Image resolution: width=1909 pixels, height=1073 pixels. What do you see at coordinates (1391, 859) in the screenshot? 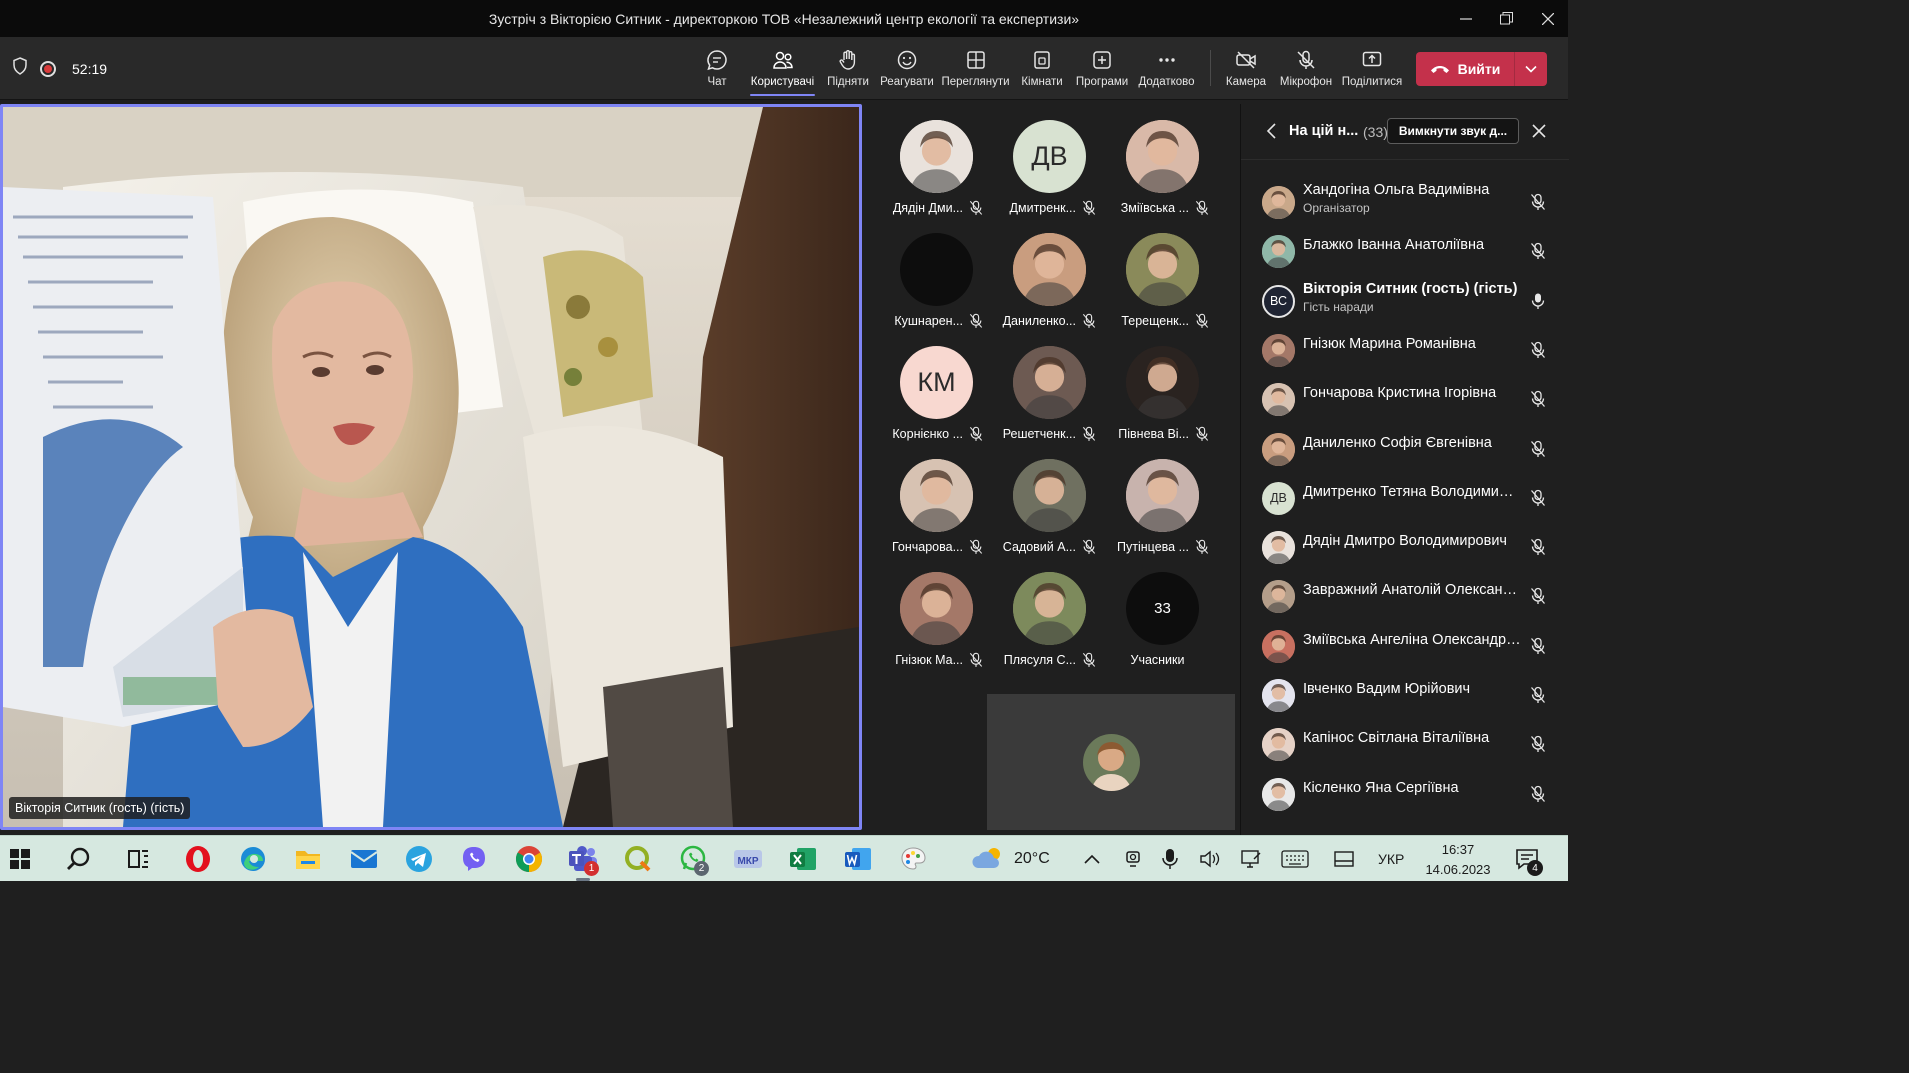
I see `input-language: УКР` at bounding box center [1391, 859].